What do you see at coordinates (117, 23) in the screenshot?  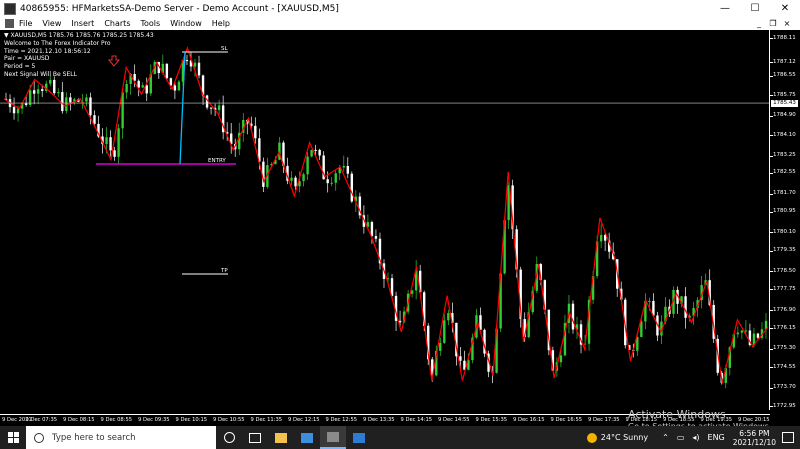 I see `menu-charts: Charts` at bounding box center [117, 23].